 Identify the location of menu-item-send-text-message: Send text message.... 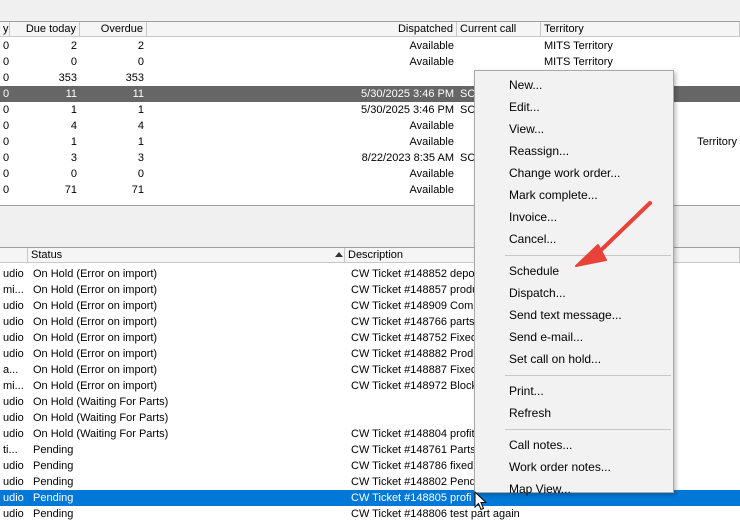
(565, 315).